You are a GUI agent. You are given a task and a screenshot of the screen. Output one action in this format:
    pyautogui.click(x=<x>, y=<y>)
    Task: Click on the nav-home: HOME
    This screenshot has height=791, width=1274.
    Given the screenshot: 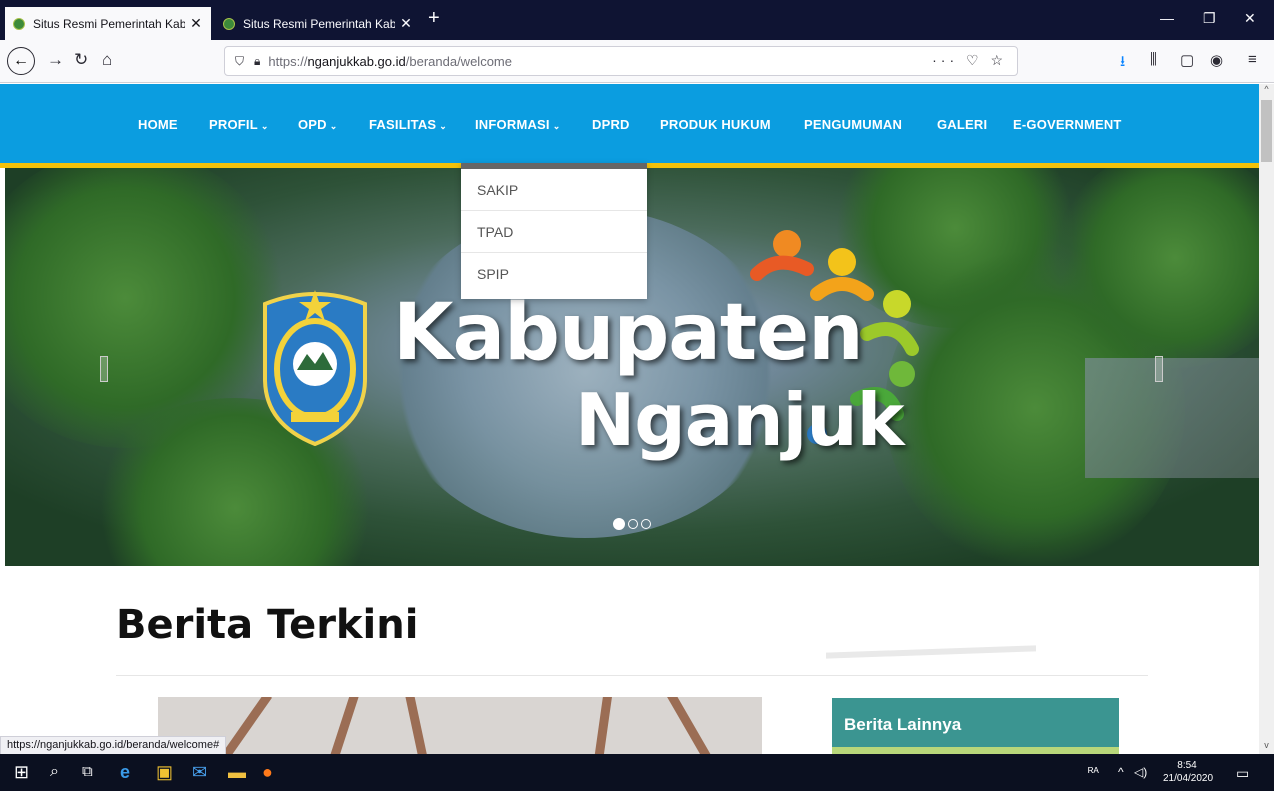 What is the action you would take?
    pyautogui.click(x=158, y=124)
    